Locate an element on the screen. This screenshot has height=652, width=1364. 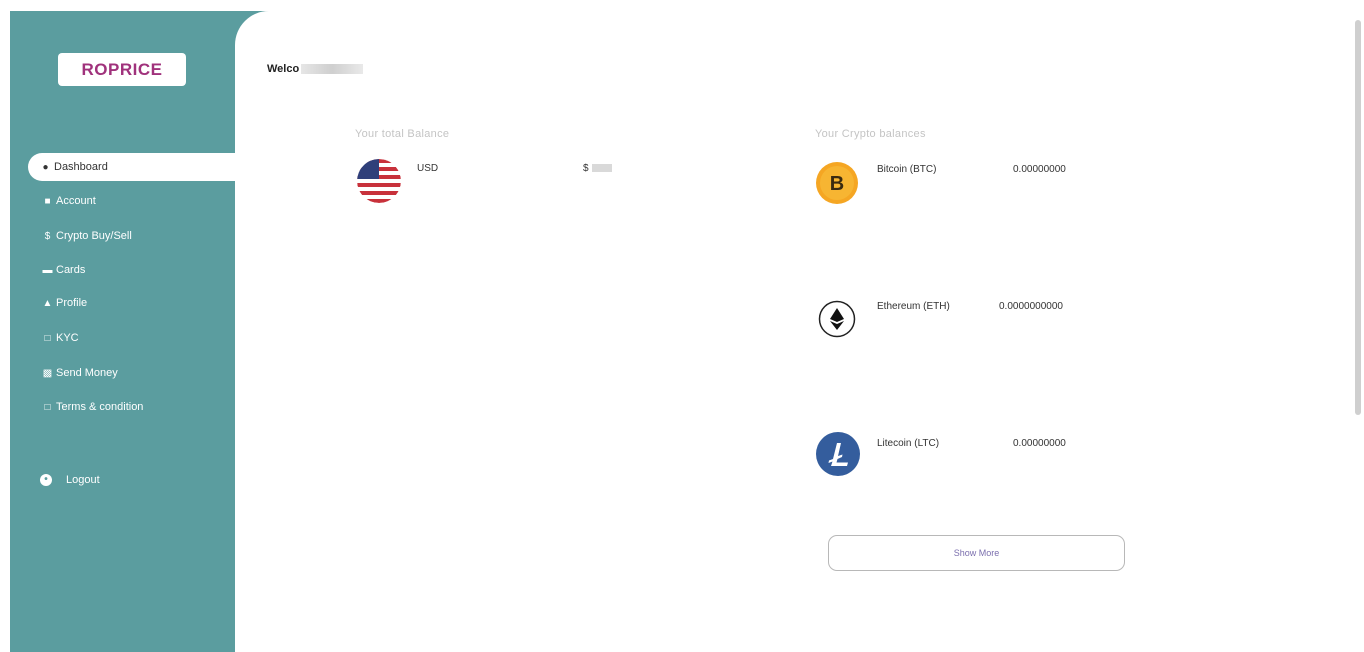
sidebar-item-label: Profile is located at coordinates (72, 303).